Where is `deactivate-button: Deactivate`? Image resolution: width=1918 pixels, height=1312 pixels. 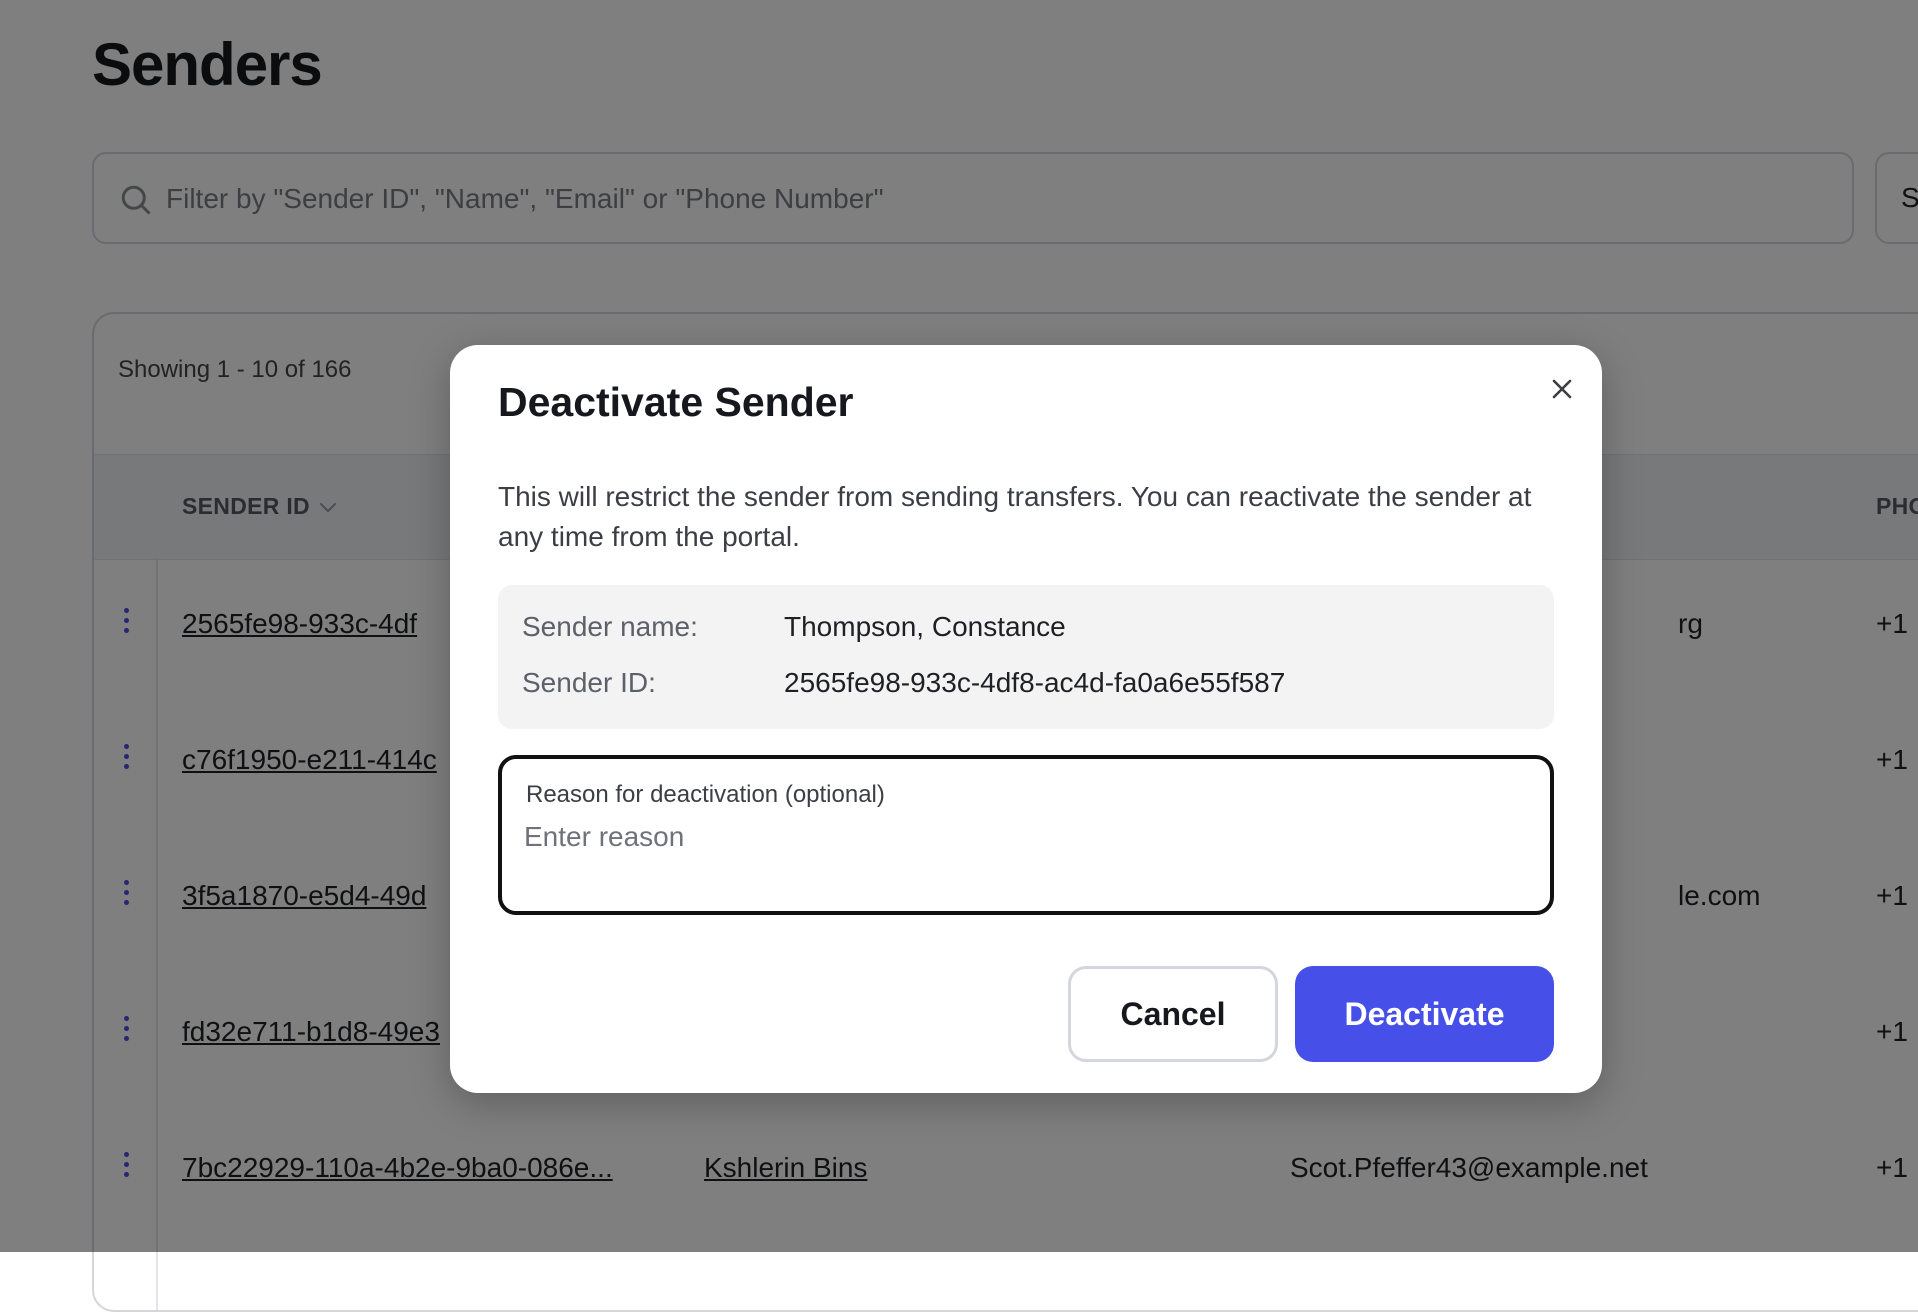 deactivate-button: Deactivate is located at coordinates (1424, 1014).